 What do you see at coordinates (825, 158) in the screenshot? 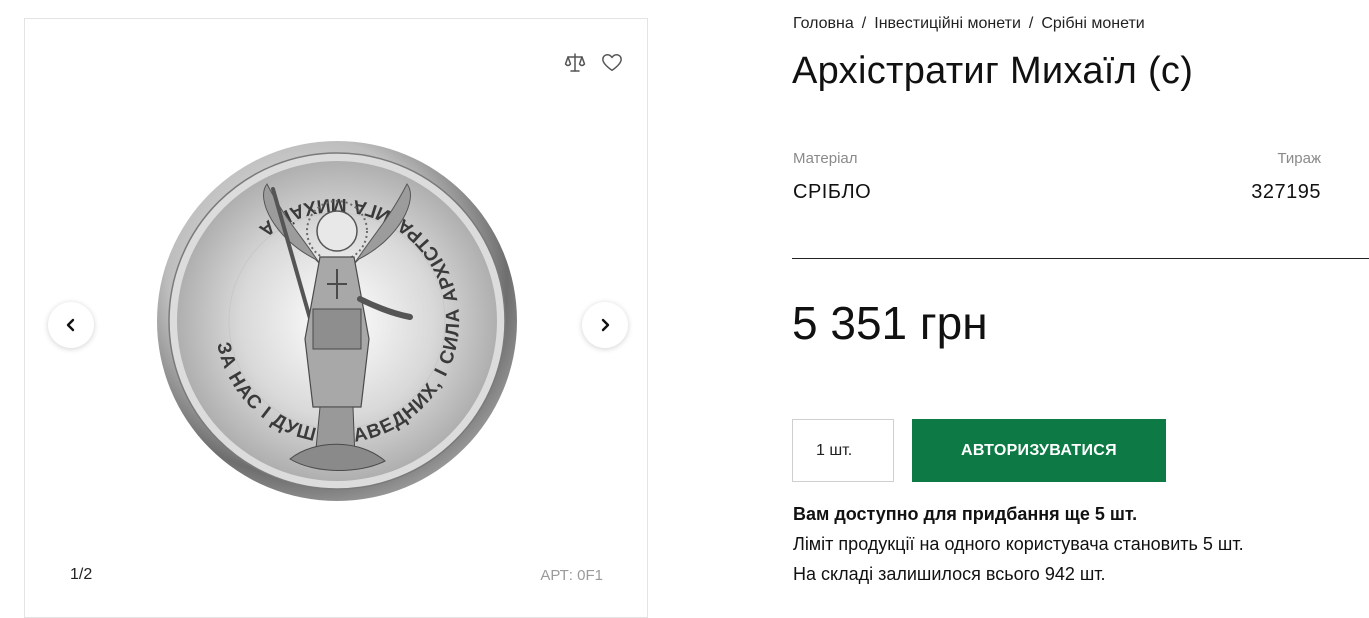
I see `material-label: Матеріал` at bounding box center [825, 158].